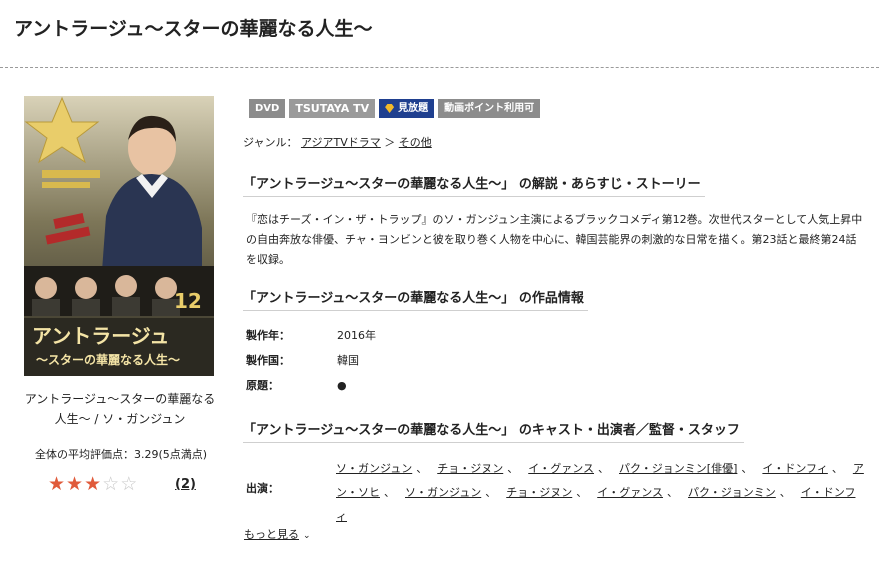  I want to click on genre-breadcrumb: ジャンル： アジアTVドラマ ＞ その他, so click(337, 142).